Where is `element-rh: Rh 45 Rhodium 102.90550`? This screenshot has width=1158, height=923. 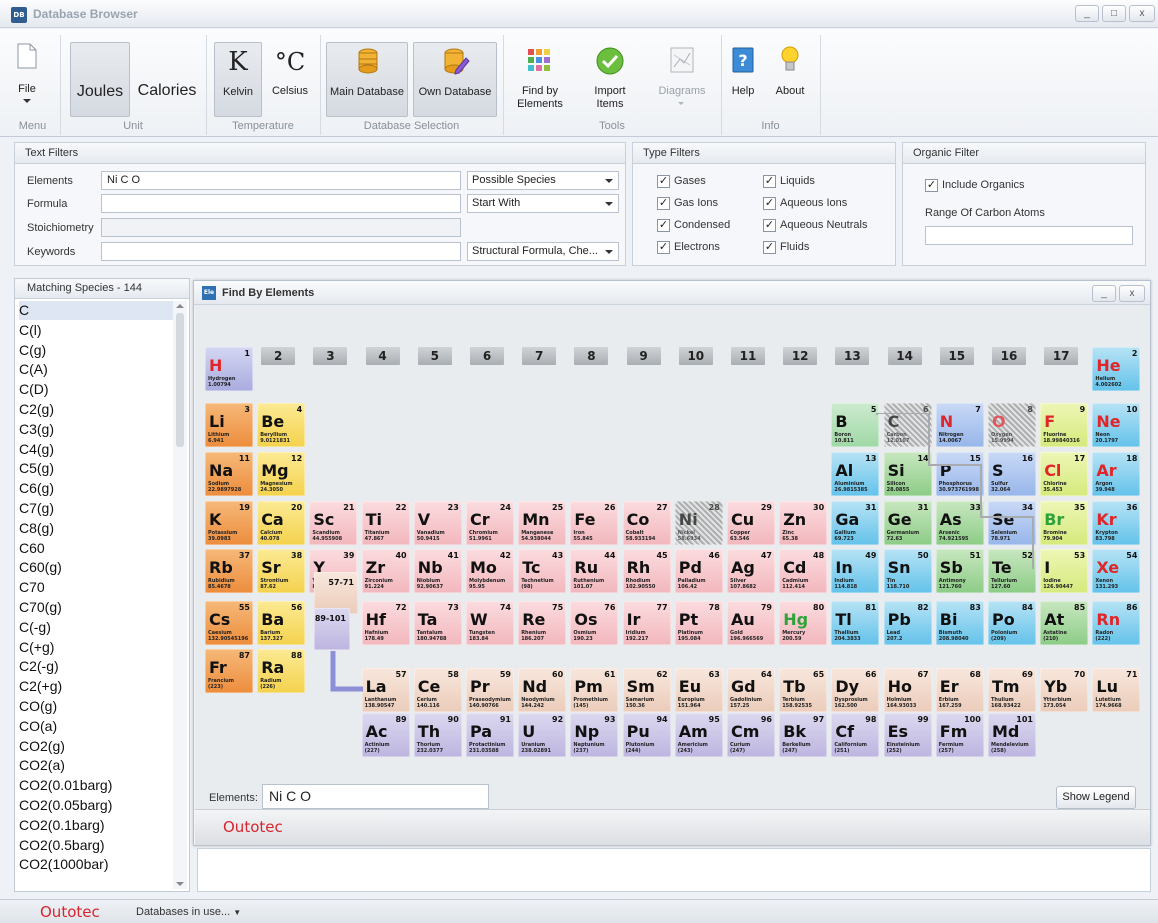 element-rh: Rh 45 Rhodium 102.90550 is located at coordinates (646, 571).